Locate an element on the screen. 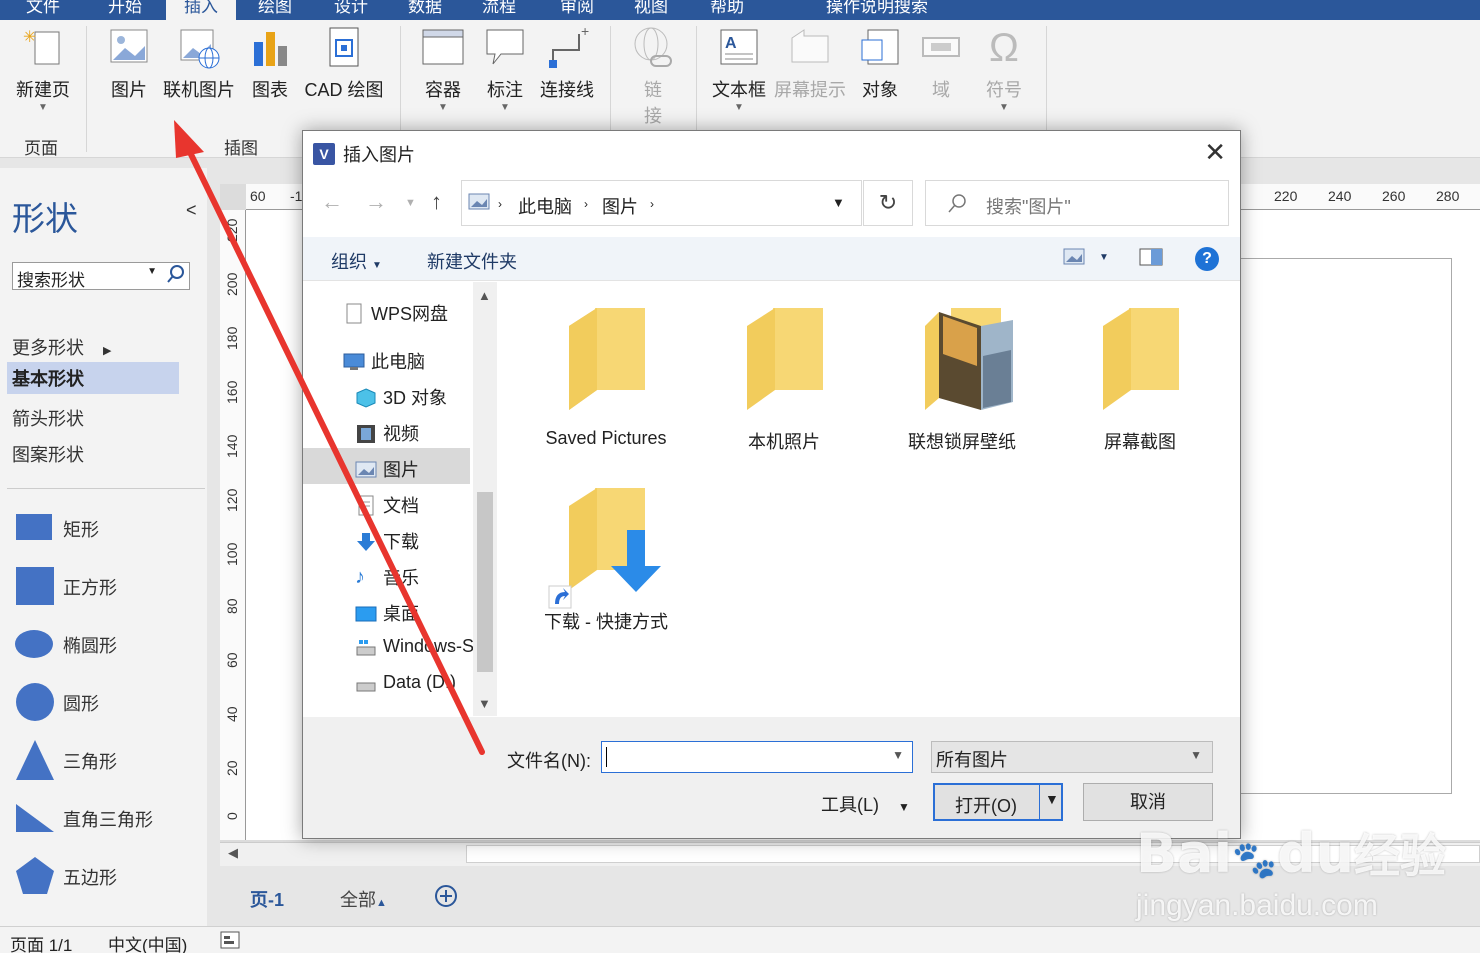  container-button: 容器 ▼ is located at coordinates (443, 69).